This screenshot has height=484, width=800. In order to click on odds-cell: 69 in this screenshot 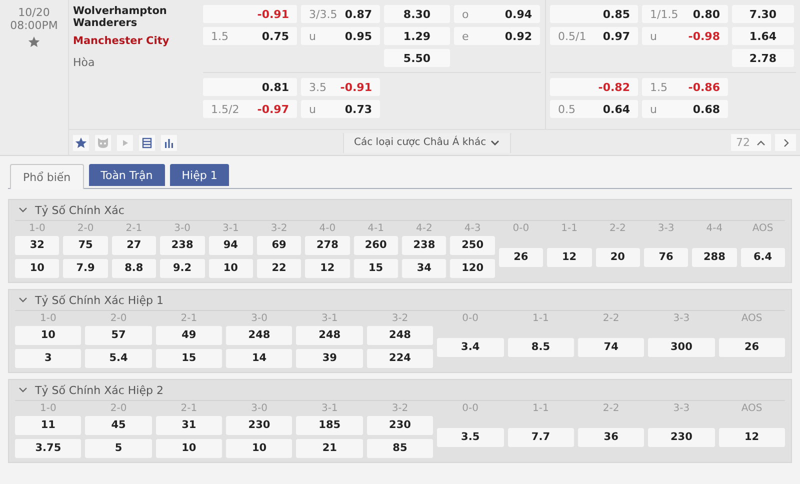, I will do `click(279, 245)`.